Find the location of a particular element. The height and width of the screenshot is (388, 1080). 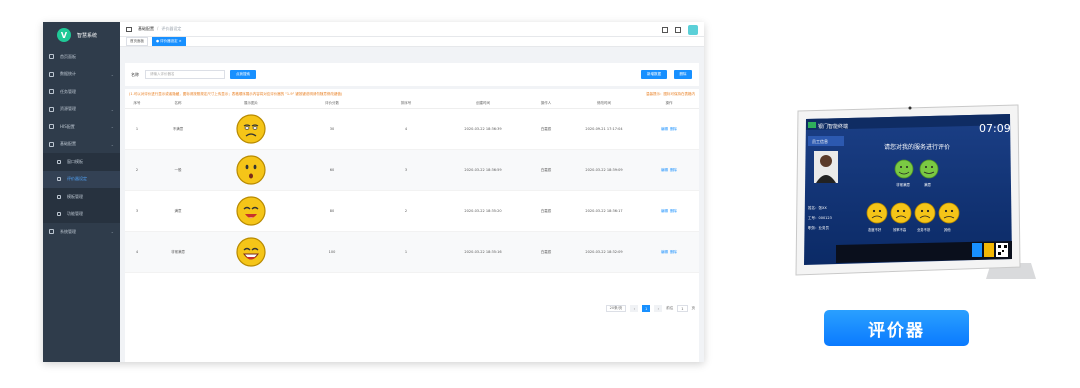

logo-text: 智慧系统 is located at coordinates (87, 35).